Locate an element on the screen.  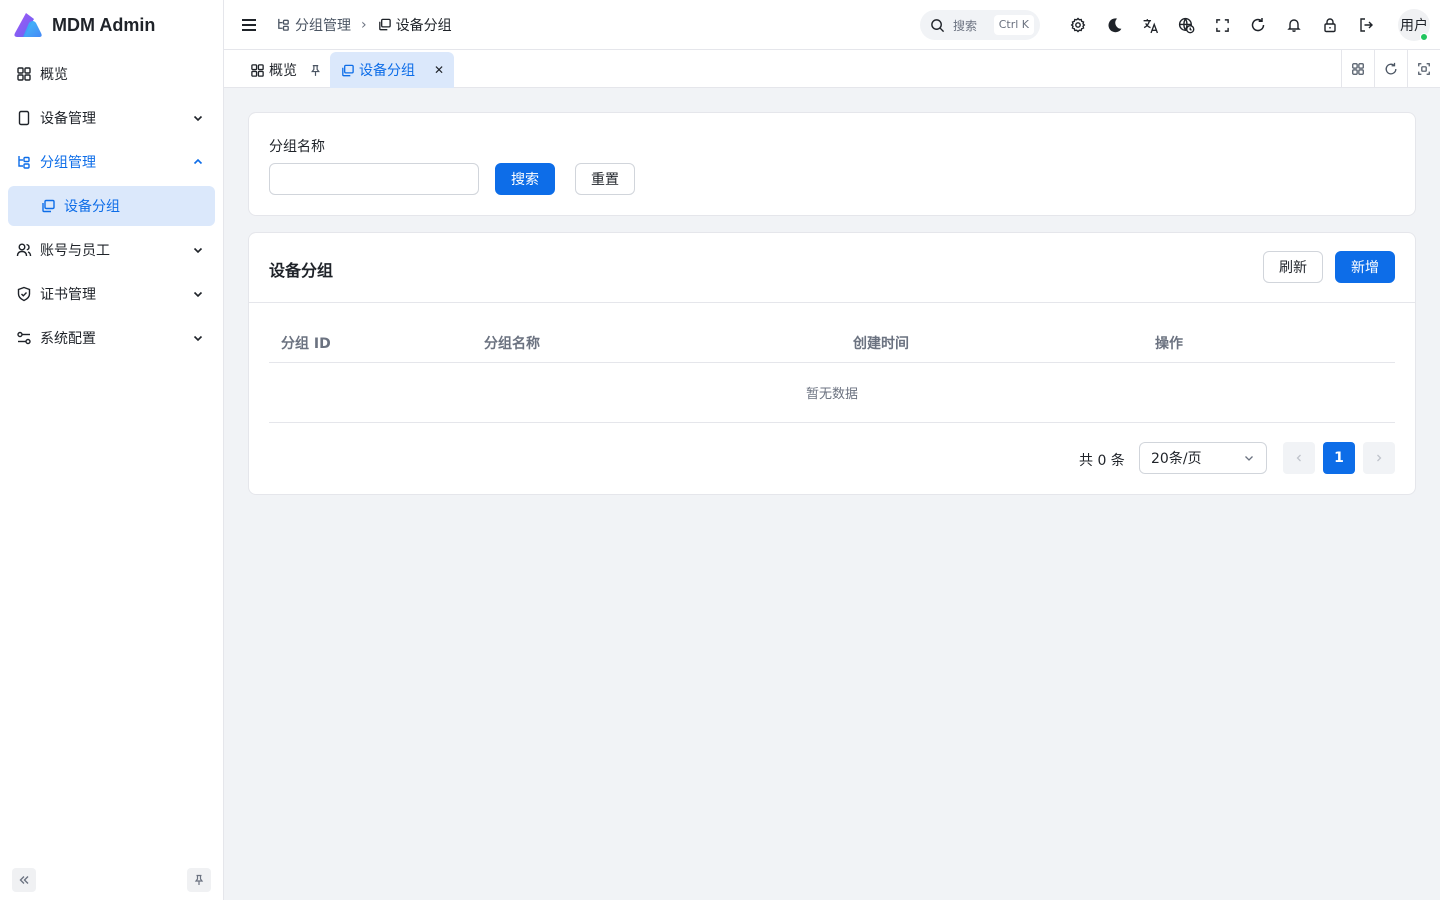
pin-icon is located at coordinates (315, 70).